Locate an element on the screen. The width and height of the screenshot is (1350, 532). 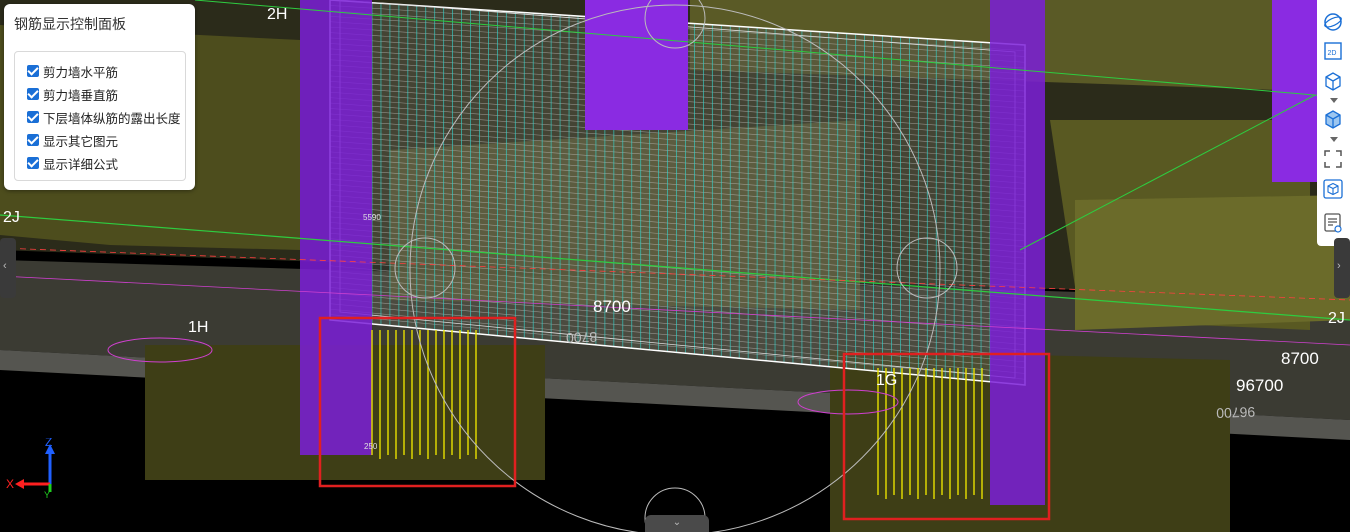
fullscreen-icon is located at coordinates (1333, 159).